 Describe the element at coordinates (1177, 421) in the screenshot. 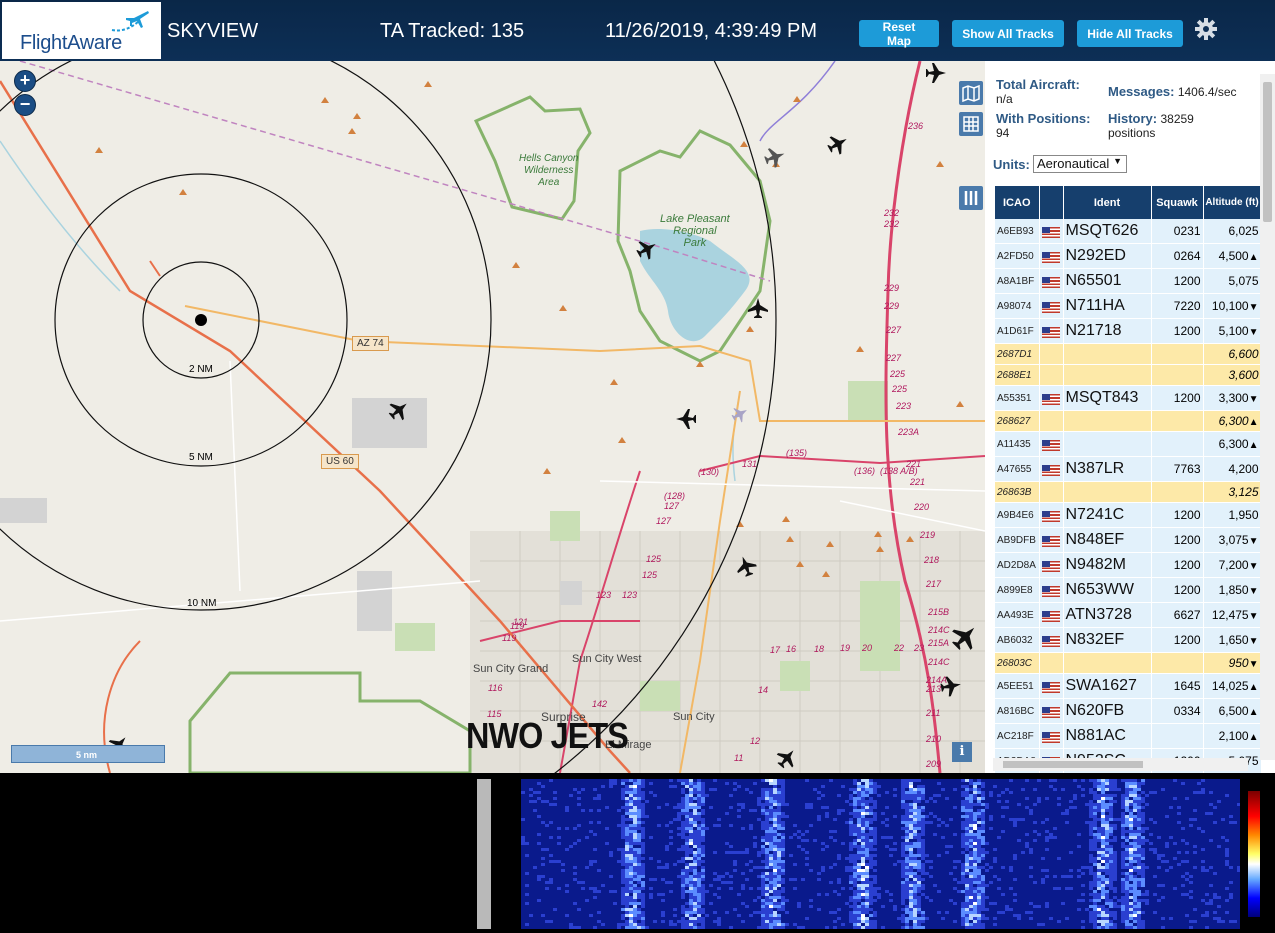

I see `squawk-cell` at that location.